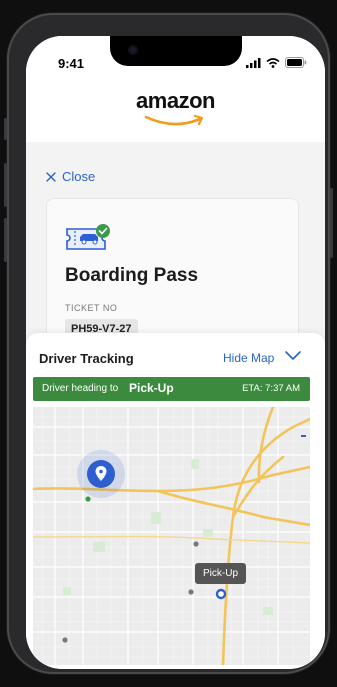  Describe the element at coordinates (271, 388) in the screenshot. I see `eta-label: ETA: 7:37 AM` at that location.